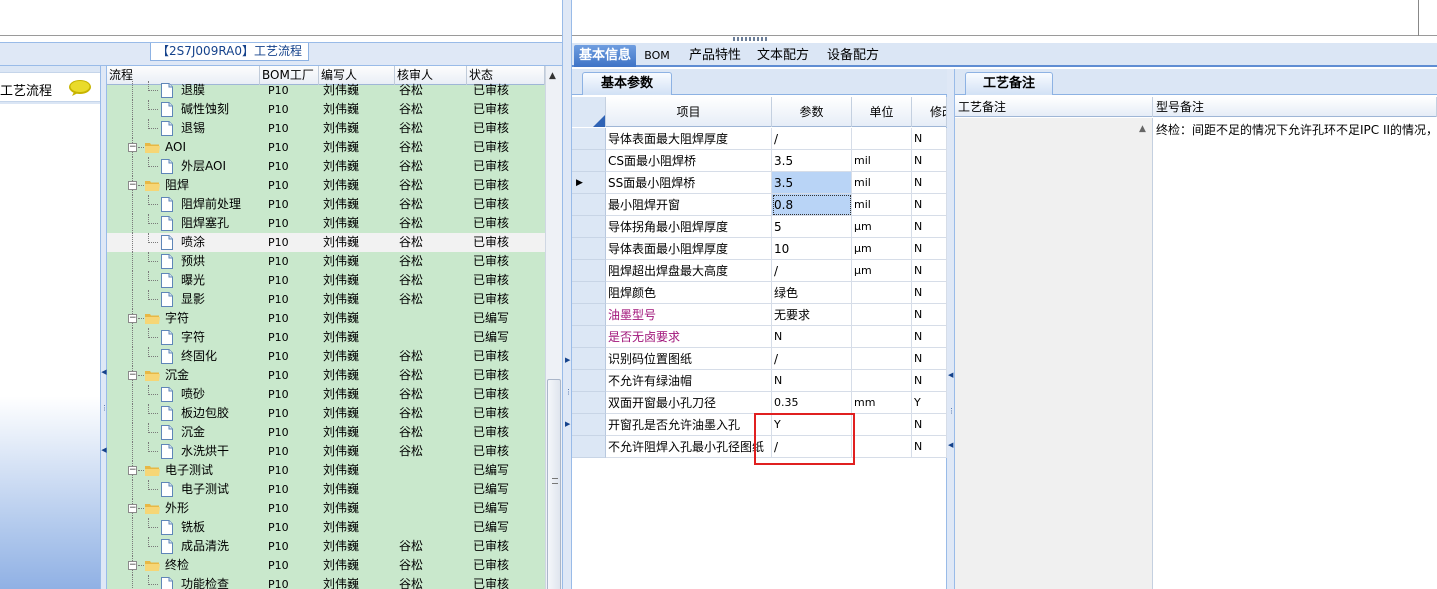 The height and width of the screenshot is (589, 1437). What do you see at coordinates (326, 356) in the screenshot?
I see `tree-step-row: 终固化 P10 刘伟巍 谷松 已审核` at bounding box center [326, 356].